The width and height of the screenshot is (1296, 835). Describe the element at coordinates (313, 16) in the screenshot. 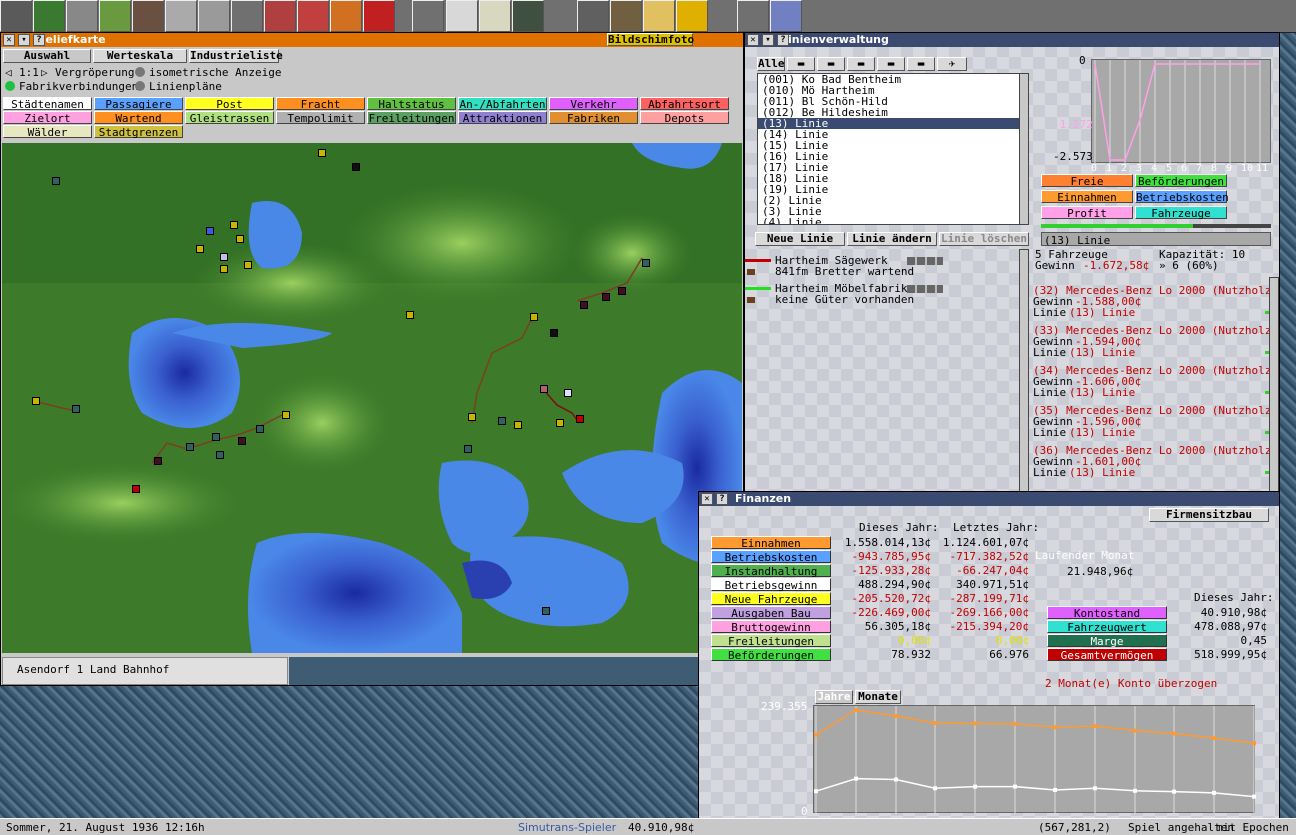

I see `airplane-icon` at that location.